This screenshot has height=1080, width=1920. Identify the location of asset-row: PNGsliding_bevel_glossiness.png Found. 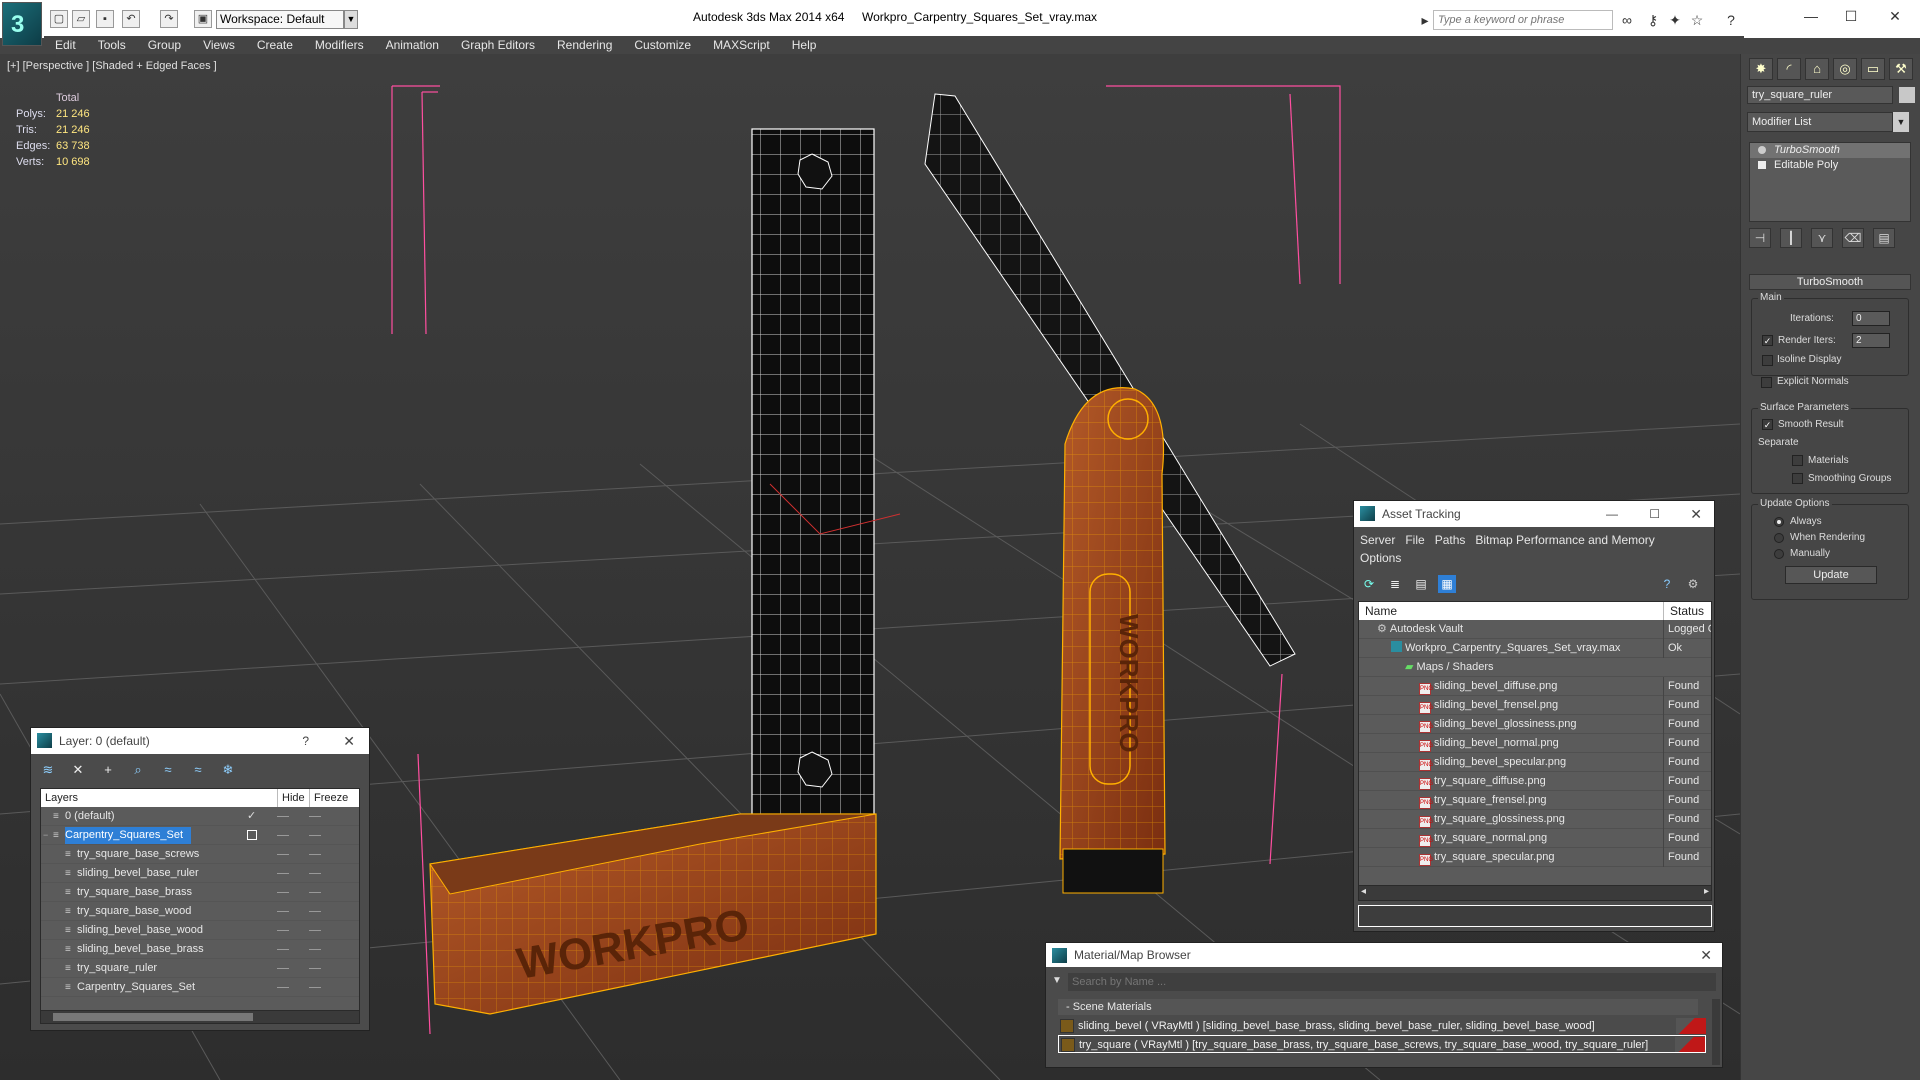
(1535, 724).